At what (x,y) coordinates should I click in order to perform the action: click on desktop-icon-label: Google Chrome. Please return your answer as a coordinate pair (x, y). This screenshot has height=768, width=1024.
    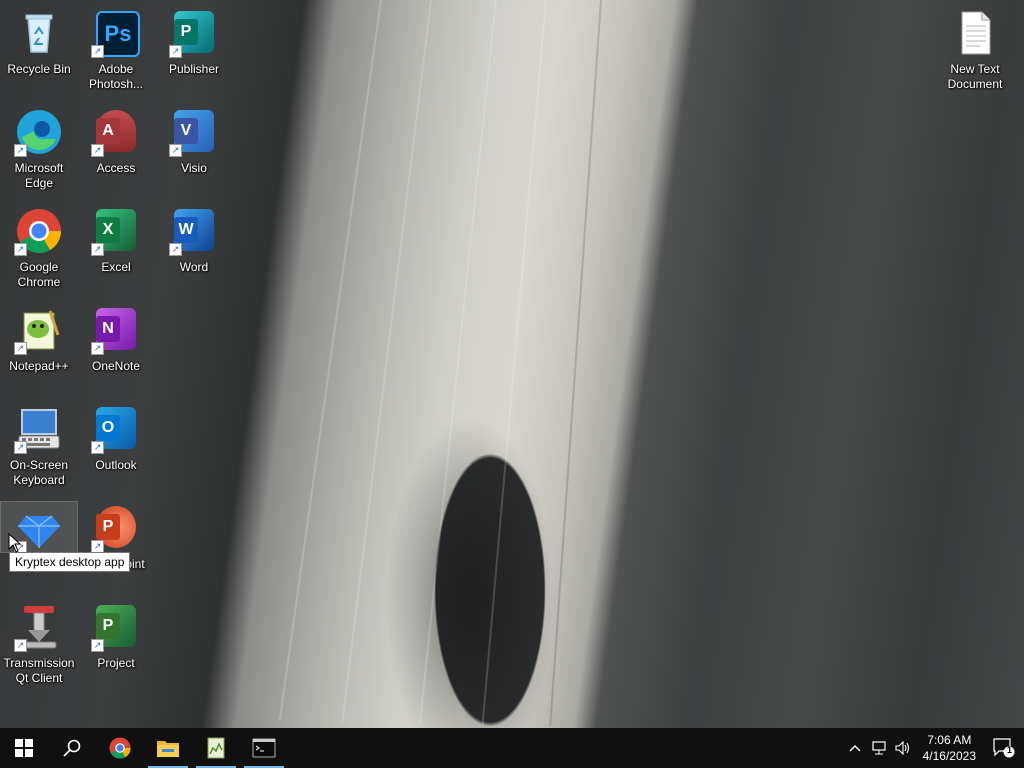
    Looking at the image, I should click on (39, 274).